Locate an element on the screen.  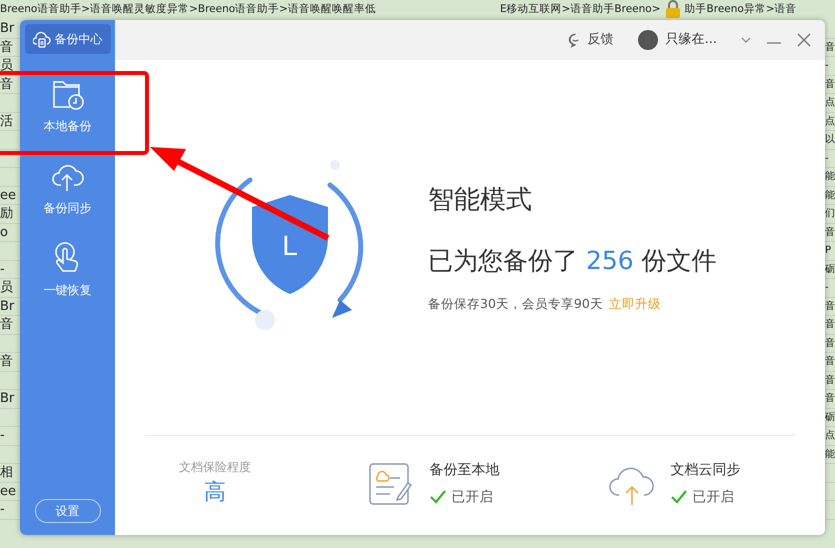
close-icon is located at coordinates (804, 40).